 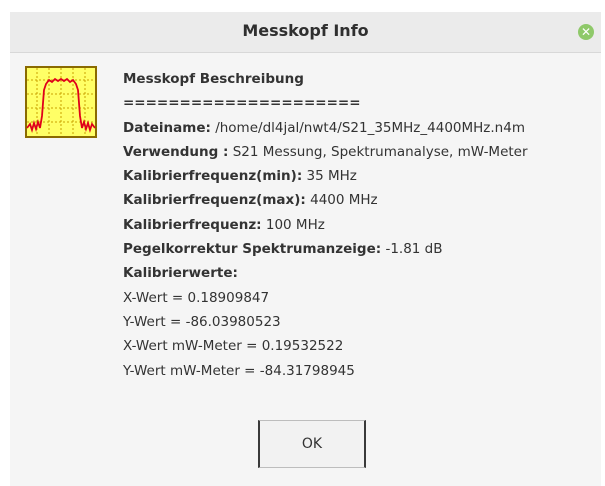 I want to click on y-wert: Y-Wert = -86.03980523, so click(x=202, y=321).